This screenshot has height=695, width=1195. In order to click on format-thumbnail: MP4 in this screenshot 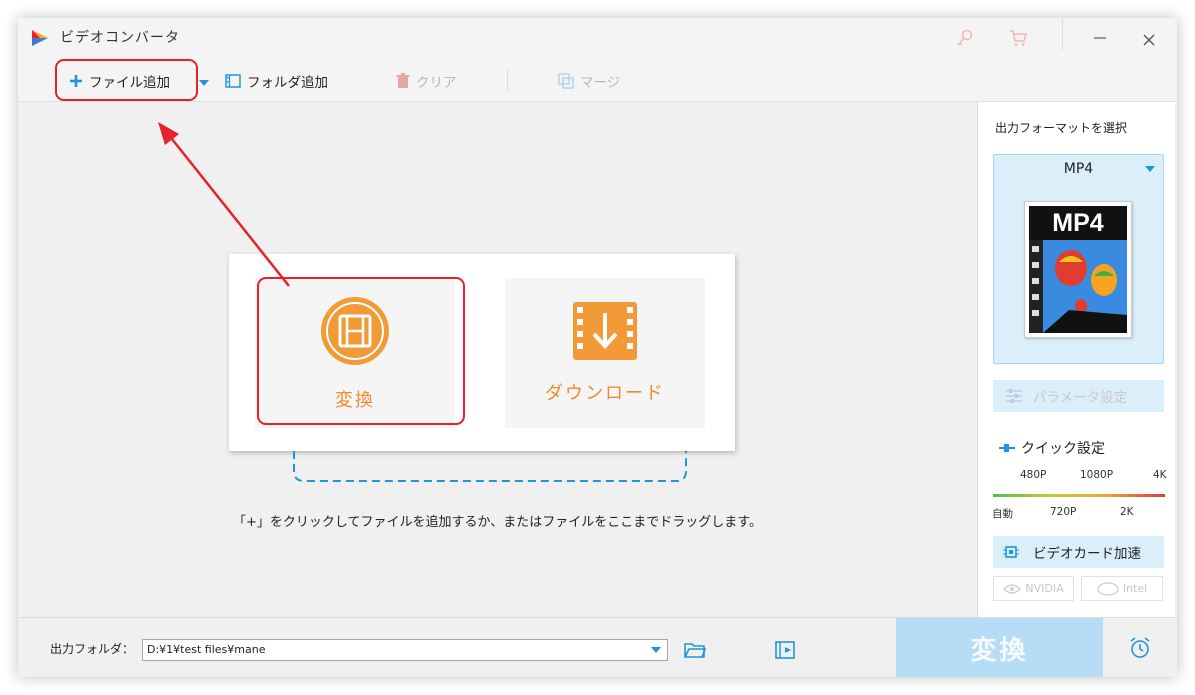, I will do `click(1078, 269)`.